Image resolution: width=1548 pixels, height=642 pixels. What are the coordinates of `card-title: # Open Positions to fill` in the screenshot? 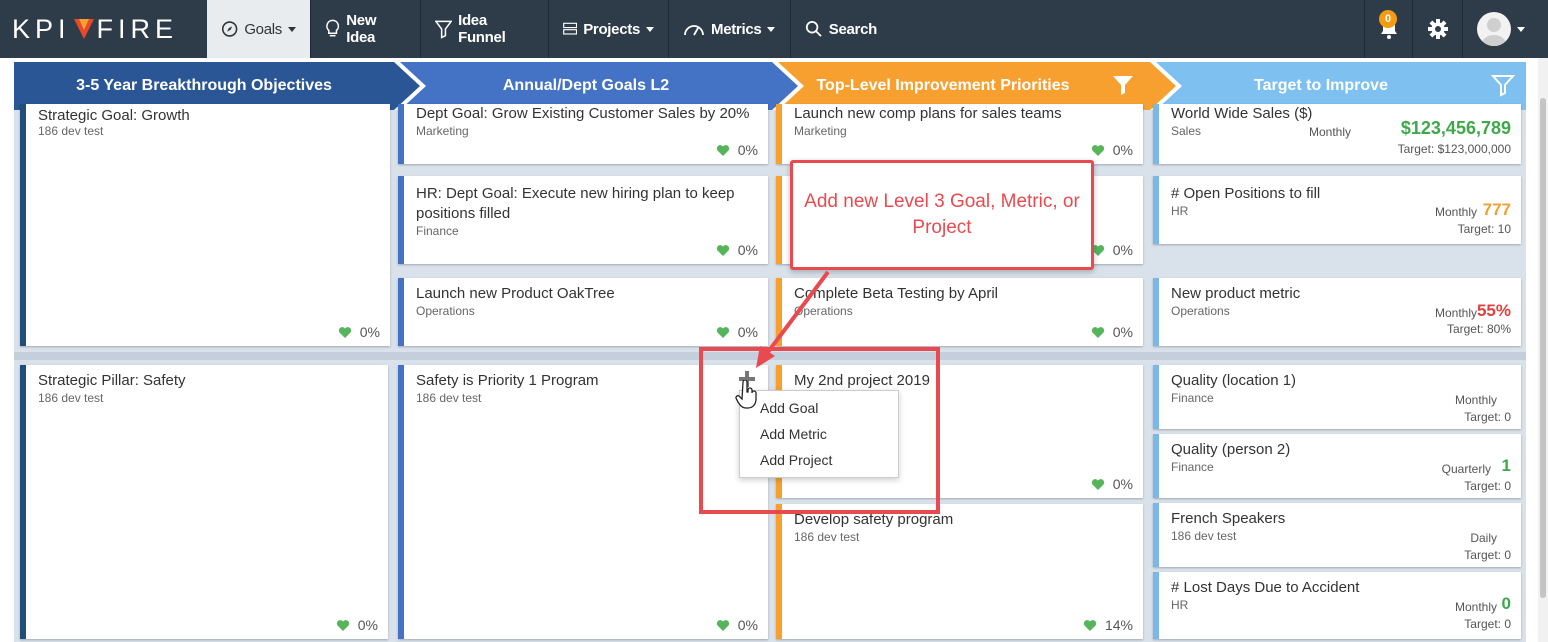 It's located at (1246, 193).